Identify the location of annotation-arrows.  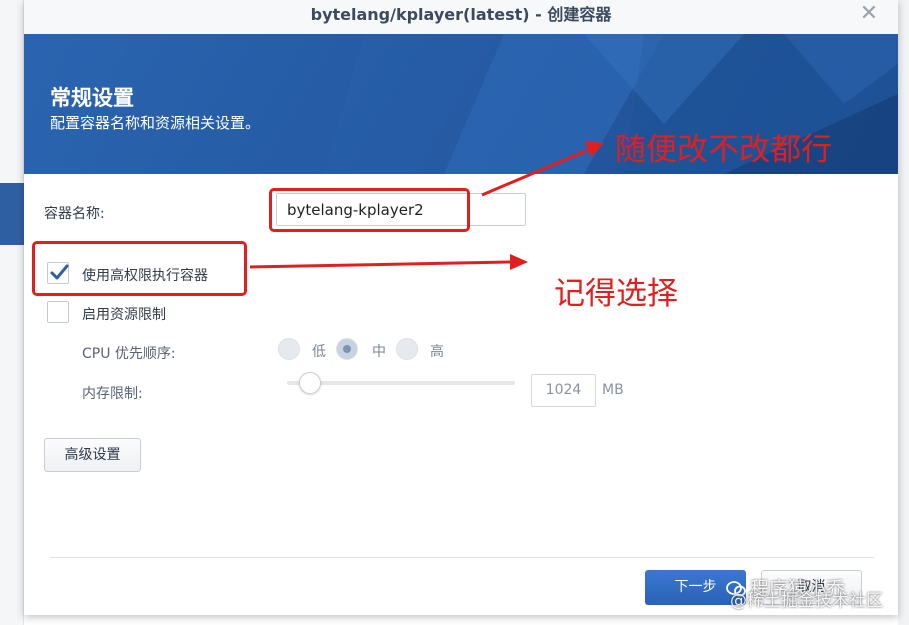
(426, 205).